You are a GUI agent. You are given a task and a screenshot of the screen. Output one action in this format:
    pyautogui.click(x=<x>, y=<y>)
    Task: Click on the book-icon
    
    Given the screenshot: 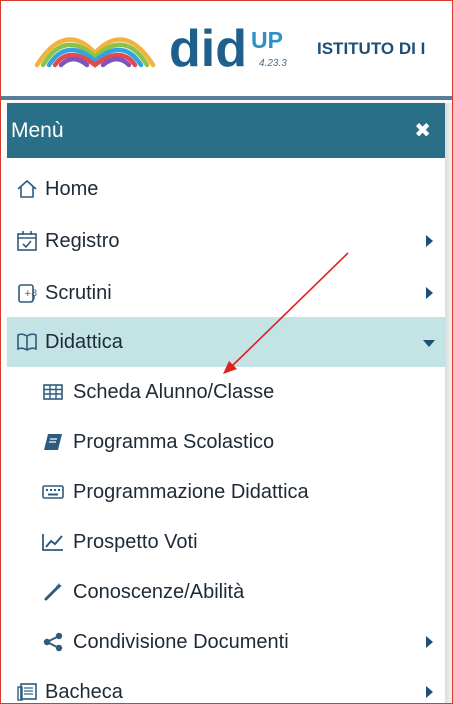 What is the action you would take?
    pyautogui.click(x=53, y=442)
    